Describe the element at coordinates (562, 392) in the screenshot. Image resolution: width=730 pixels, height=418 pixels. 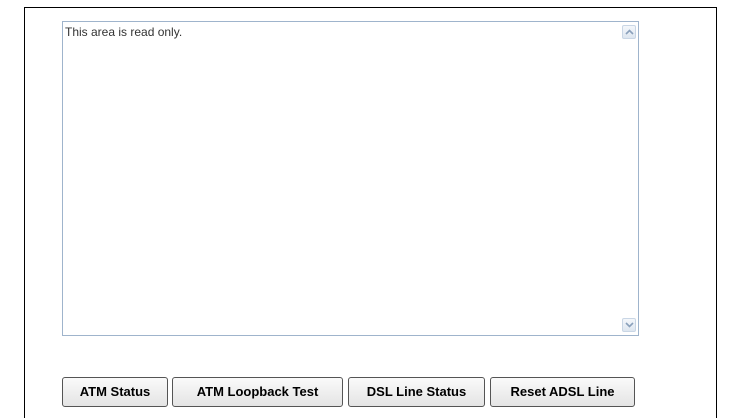
I see `reset-adsl-line-button: Reset ADSL Line` at that location.